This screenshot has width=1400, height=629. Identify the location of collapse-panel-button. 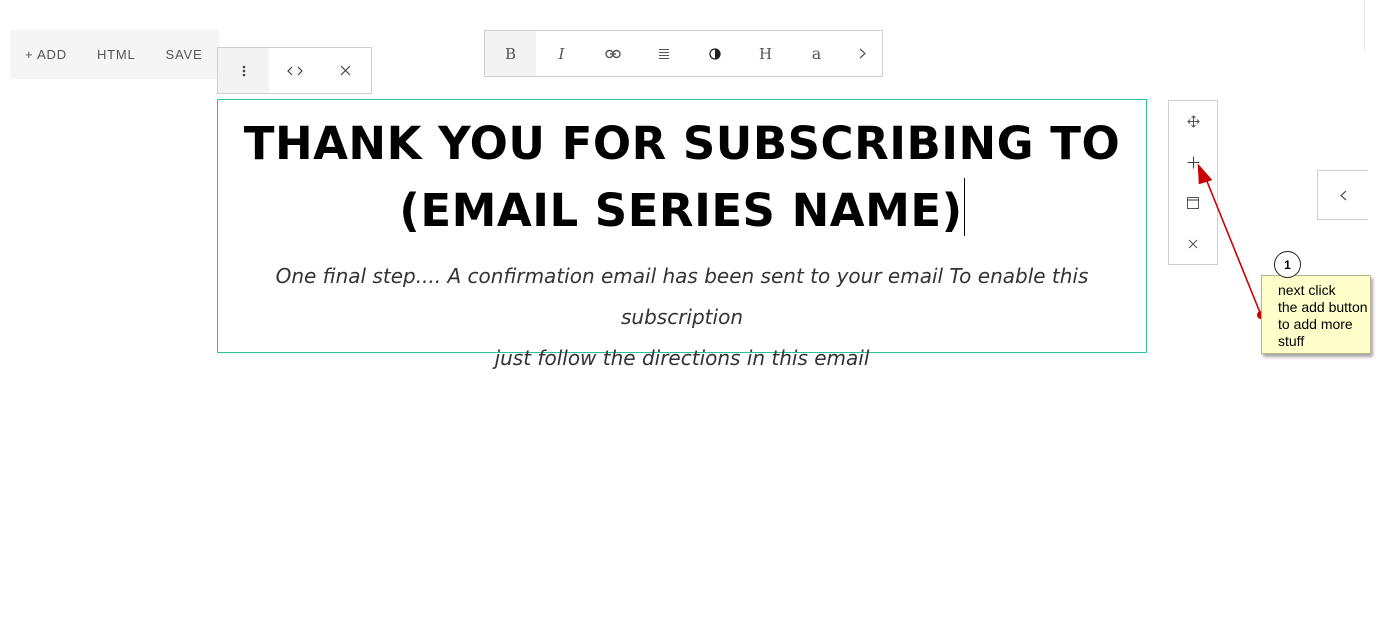
(1342, 195).